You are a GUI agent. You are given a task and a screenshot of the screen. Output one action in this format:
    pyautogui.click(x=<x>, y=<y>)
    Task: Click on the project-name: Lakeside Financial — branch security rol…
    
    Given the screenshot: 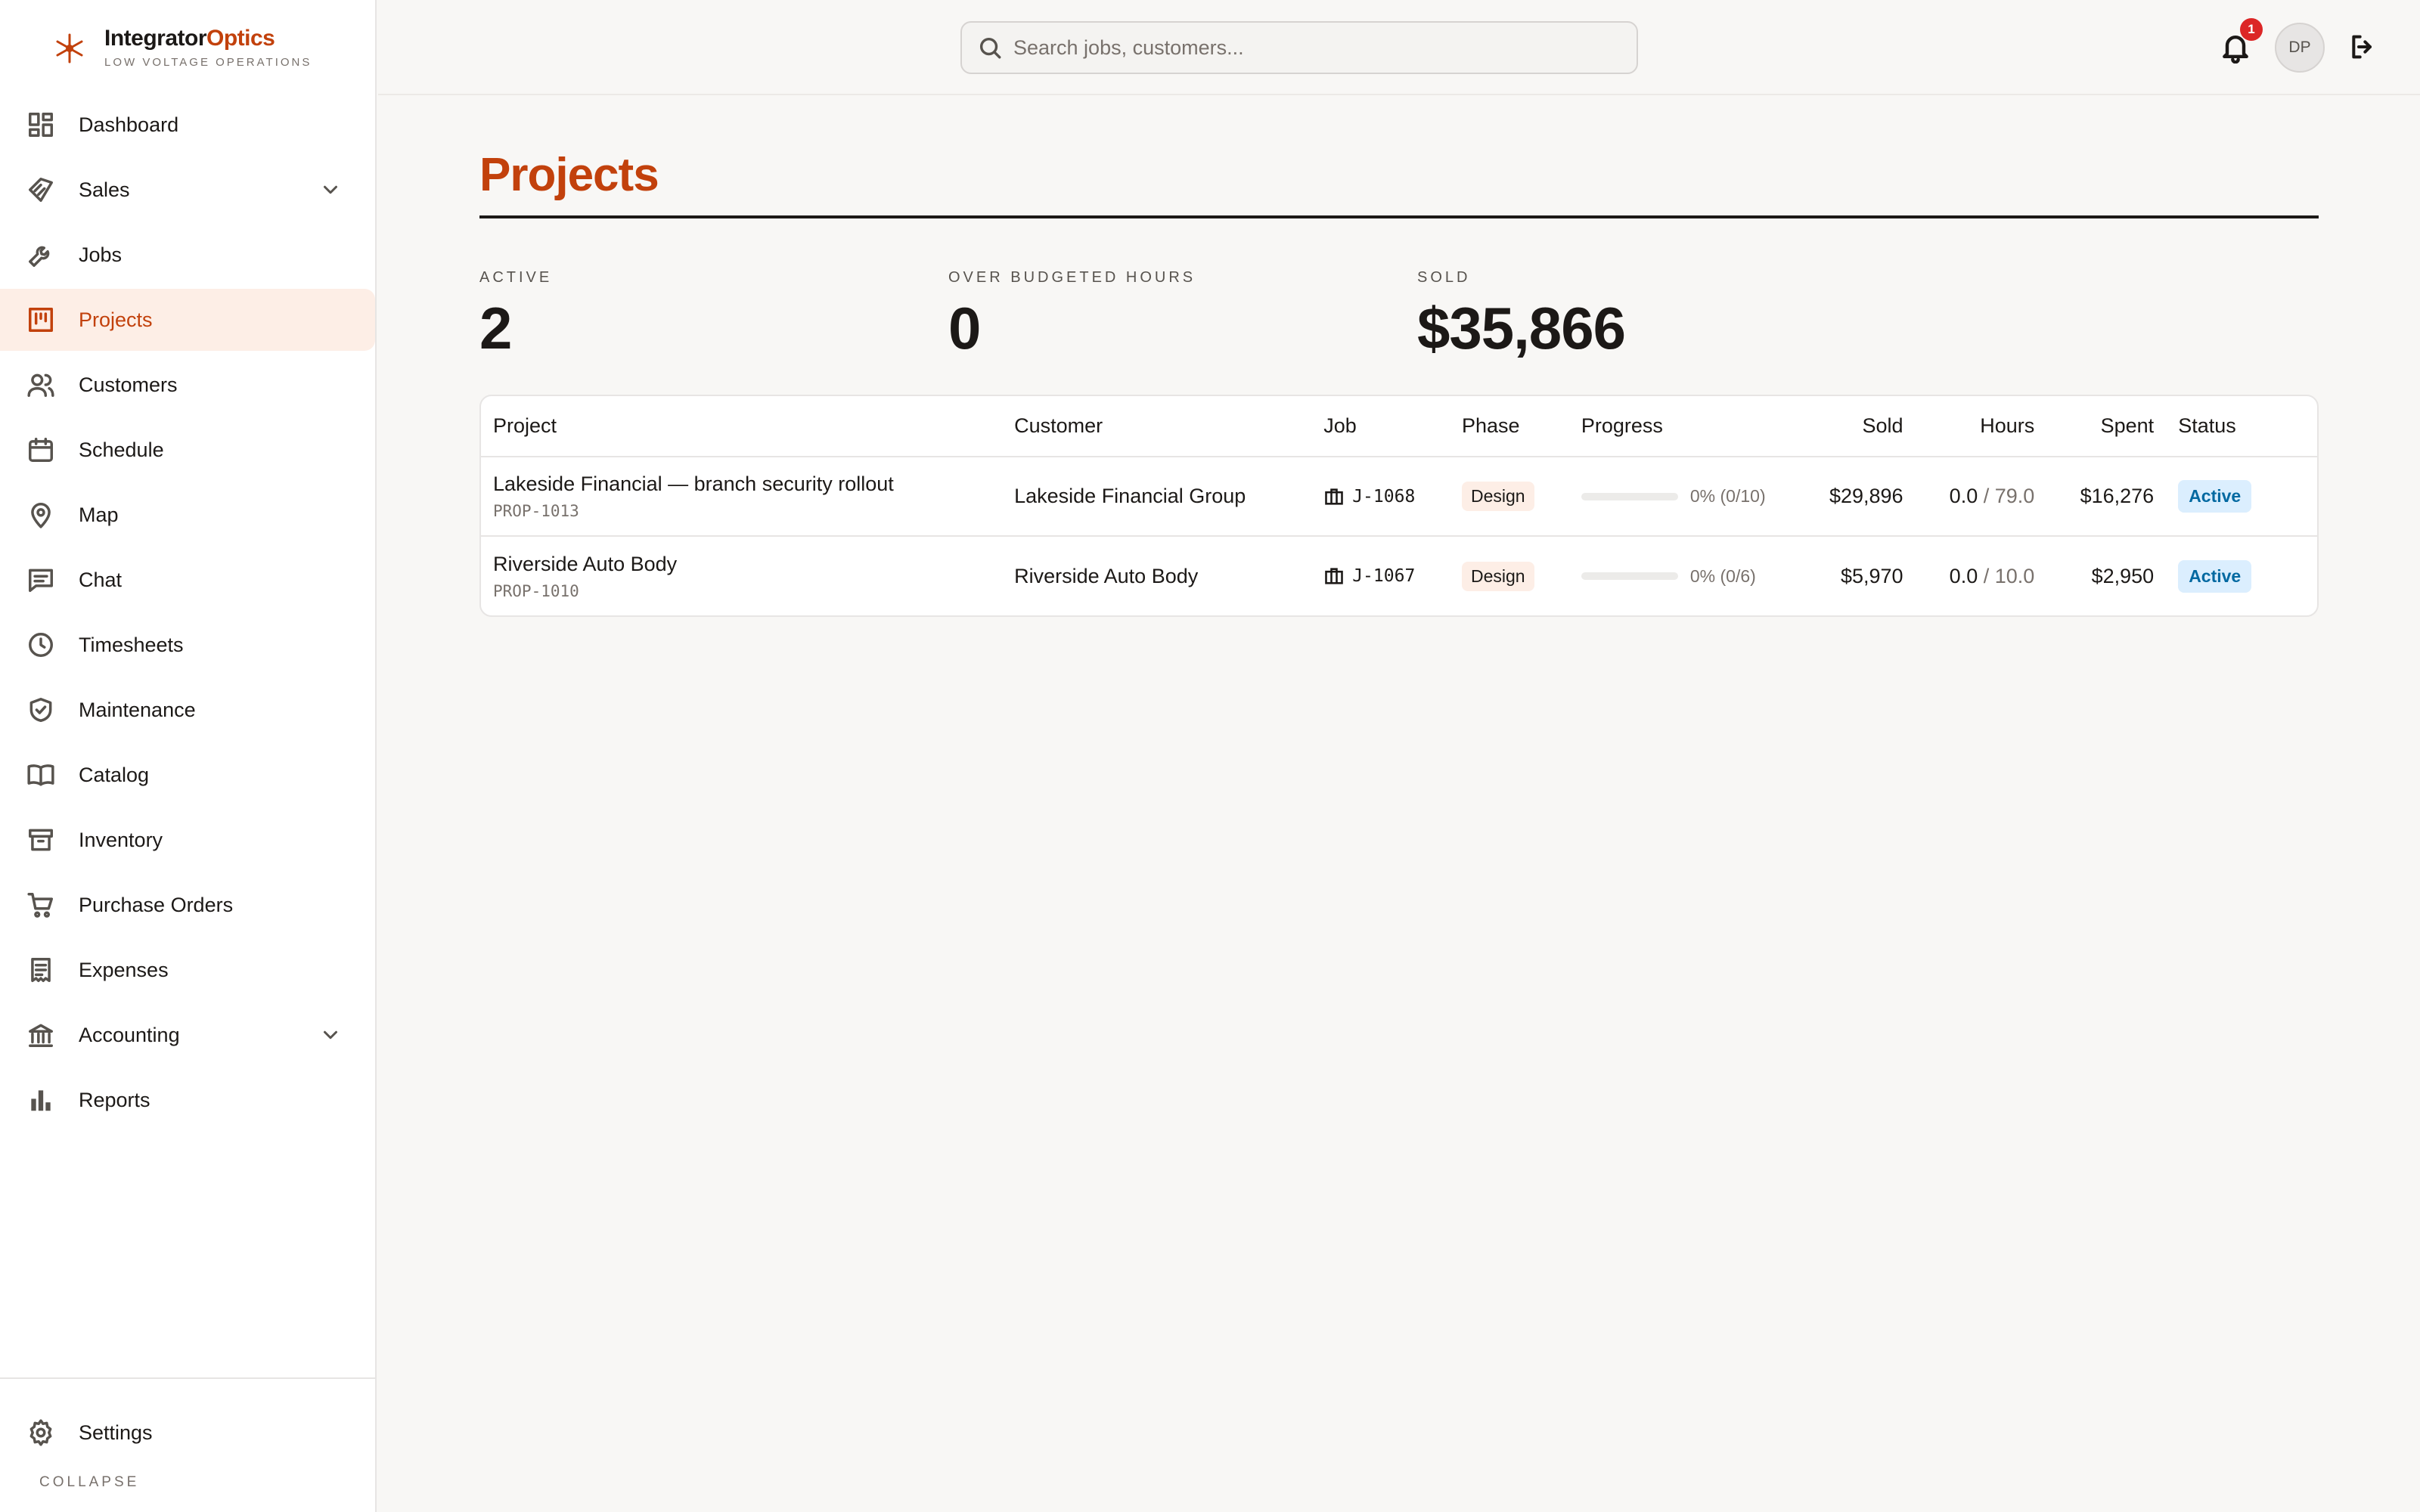 What is the action you would take?
    pyautogui.click(x=741, y=484)
    